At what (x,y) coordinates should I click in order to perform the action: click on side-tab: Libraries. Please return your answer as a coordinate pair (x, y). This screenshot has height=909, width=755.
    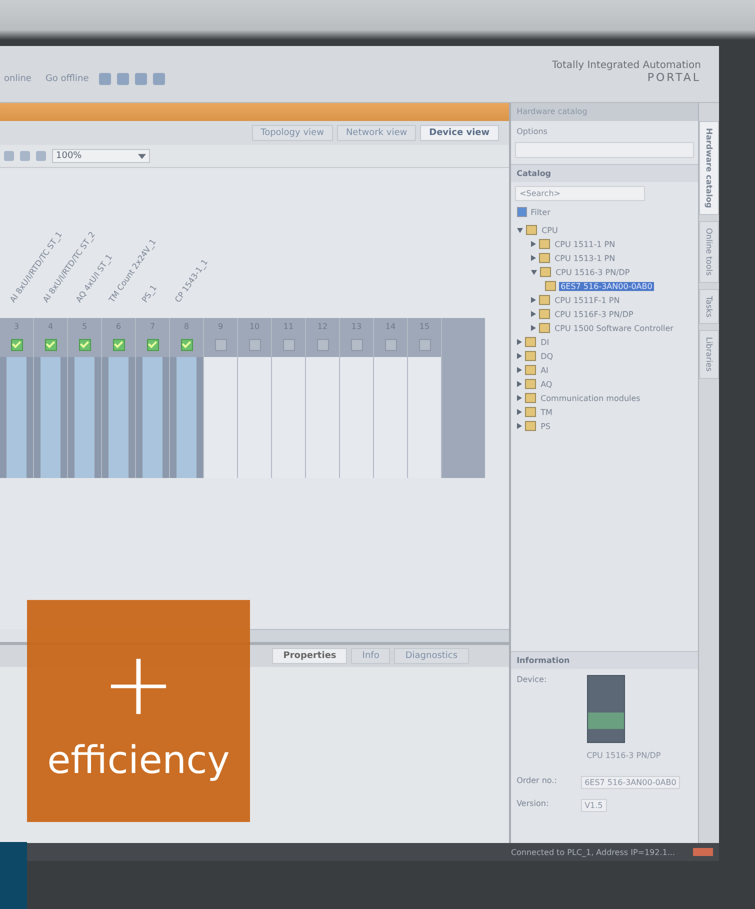
    Looking at the image, I should click on (709, 354).